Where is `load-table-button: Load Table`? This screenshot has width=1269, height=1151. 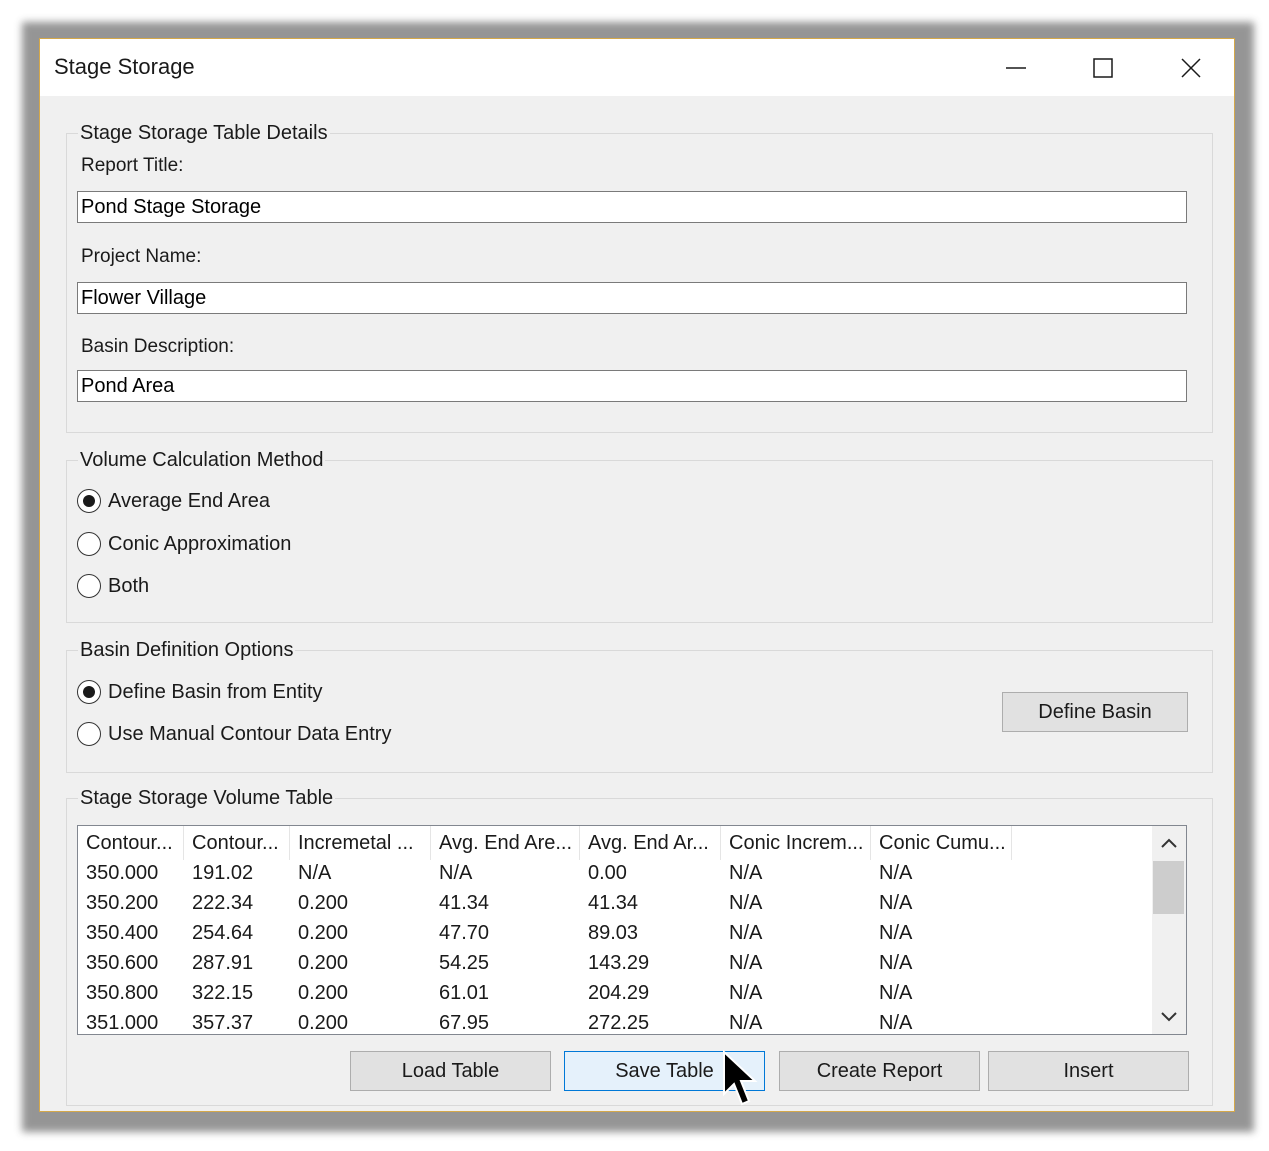 load-table-button: Load Table is located at coordinates (450, 1071).